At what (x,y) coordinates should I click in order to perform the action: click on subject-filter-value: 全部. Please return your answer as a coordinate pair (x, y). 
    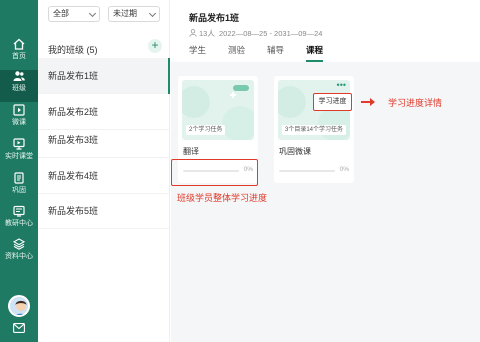
    Looking at the image, I should click on (61, 13).